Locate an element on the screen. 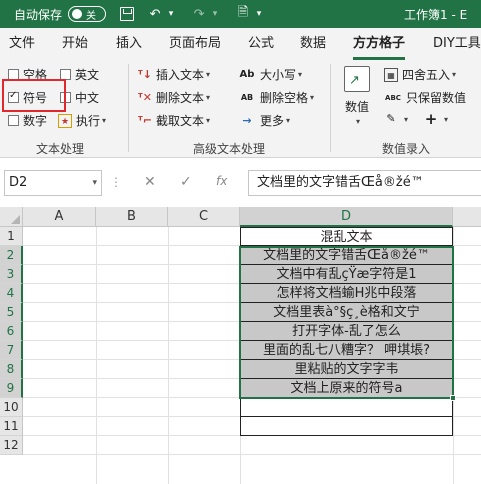  table-cell: 文档里的文字错舌Œå®žé™ is located at coordinates (346, 255).